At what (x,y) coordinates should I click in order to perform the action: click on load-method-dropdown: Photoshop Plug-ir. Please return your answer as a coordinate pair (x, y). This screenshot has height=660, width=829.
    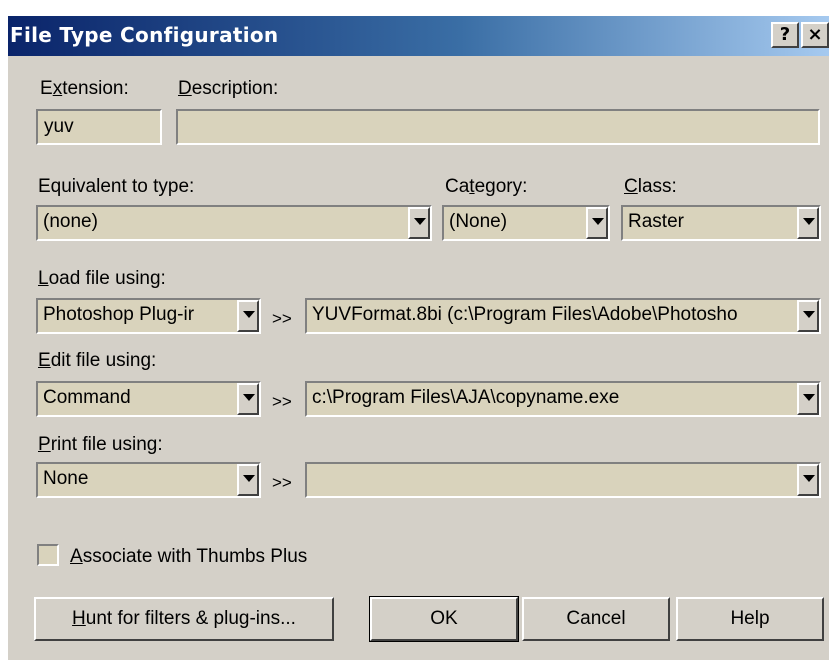
    Looking at the image, I should click on (148, 316).